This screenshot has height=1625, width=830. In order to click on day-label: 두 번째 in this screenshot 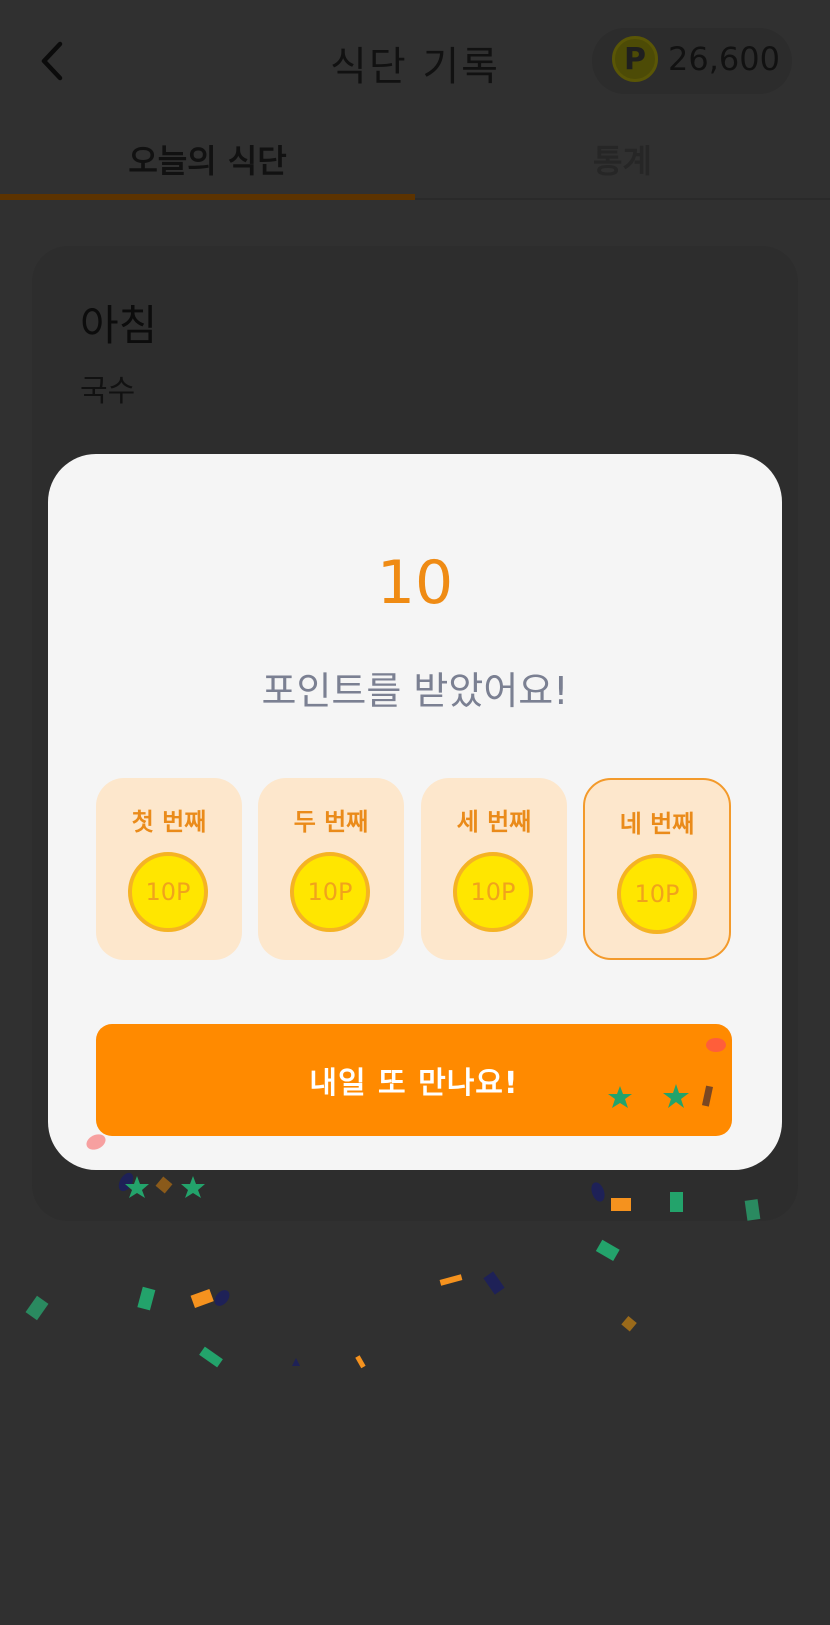, I will do `click(331, 822)`.